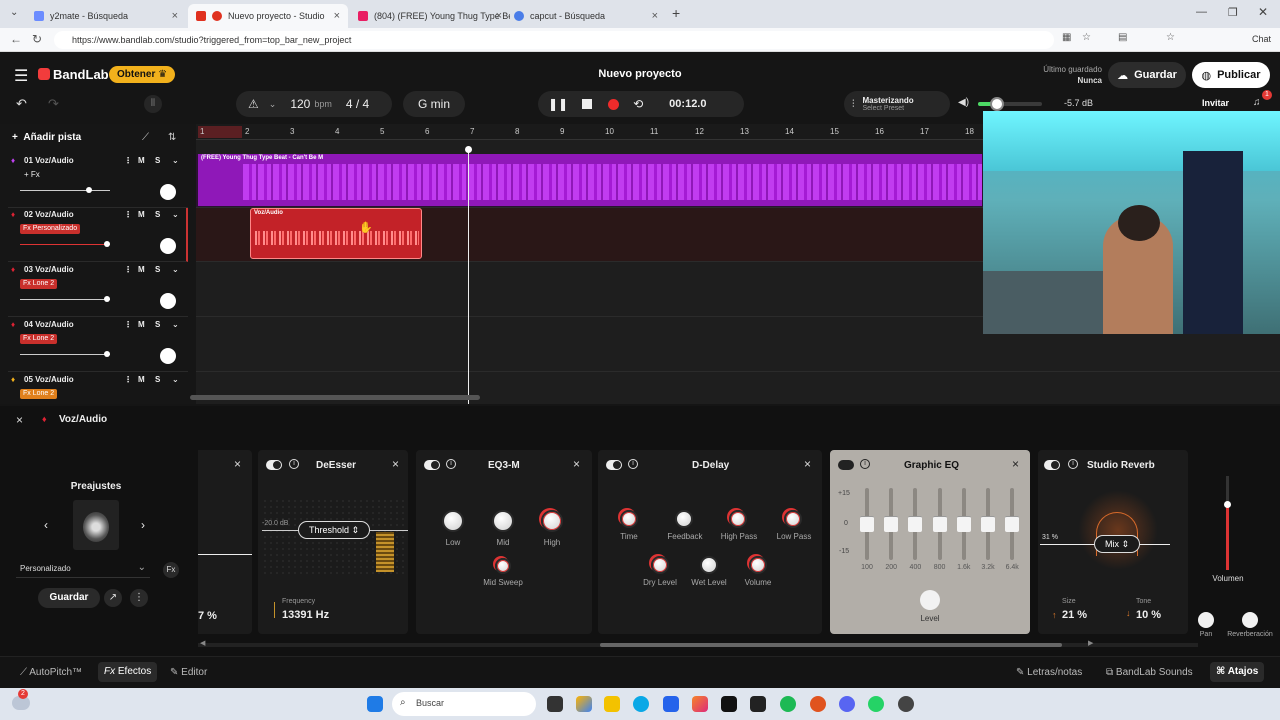 Image resolution: width=1280 pixels, height=720 pixels. What do you see at coordinates (629, 519) in the screenshot?
I see `delay-time-knob` at bounding box center [629, 519].